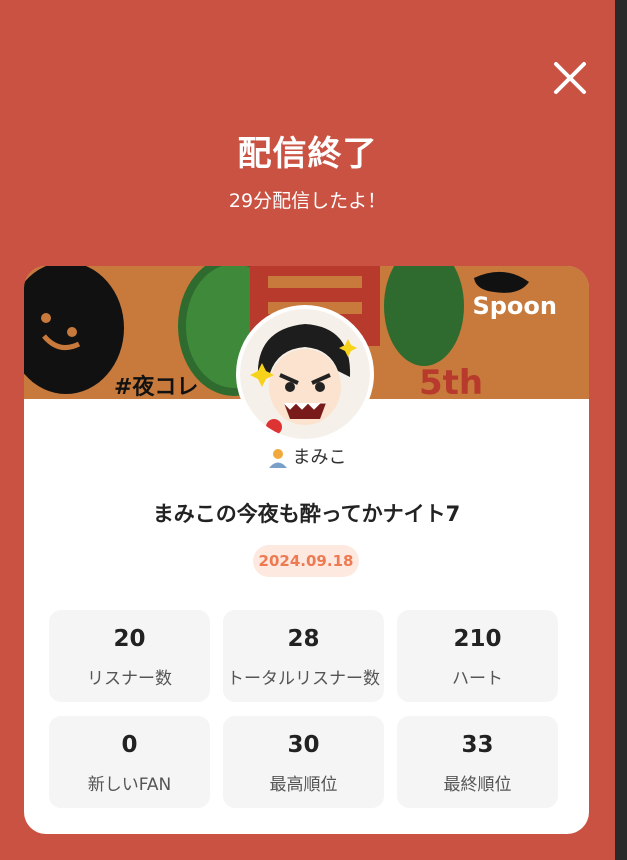 The width and height of the screenshot is (627, 860). Describe the element at coordinates (477, 762) in the screenshot. I see `stat-final-rank: 33 最終順位` at that location.